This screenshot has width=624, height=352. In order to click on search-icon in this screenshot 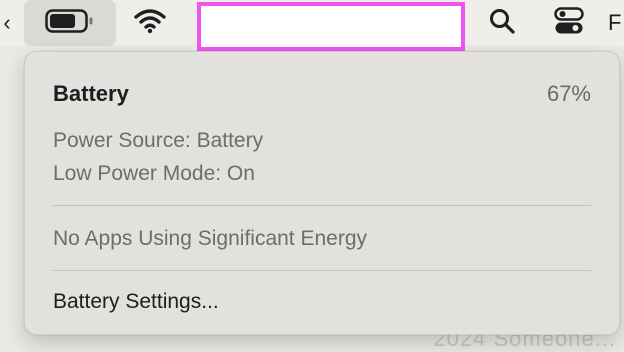, I will do `click(502, 23)`.